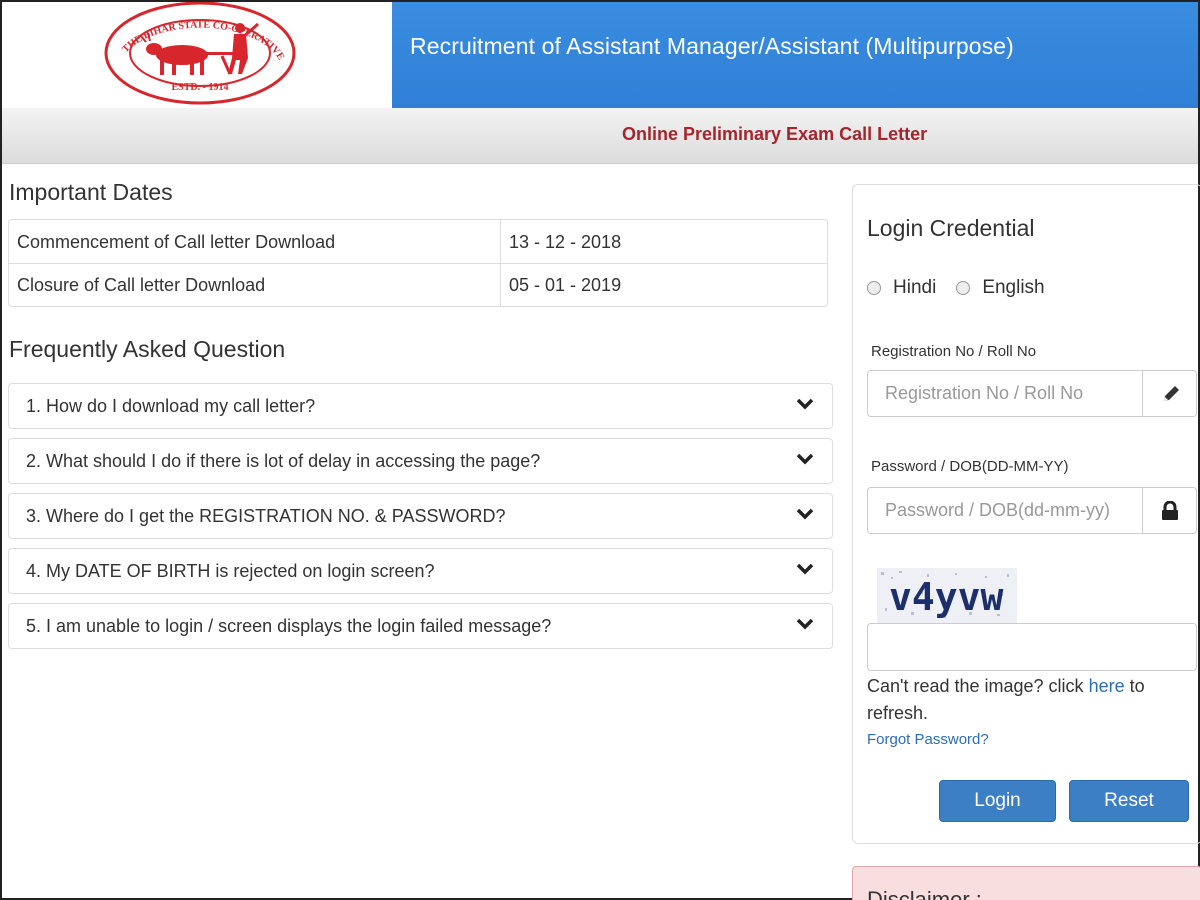  What do you see at coordinates (171, 406) in the screenshot?
I see `faq-question: 1. How do I download my call letter?` at bounding box center [171, 406].